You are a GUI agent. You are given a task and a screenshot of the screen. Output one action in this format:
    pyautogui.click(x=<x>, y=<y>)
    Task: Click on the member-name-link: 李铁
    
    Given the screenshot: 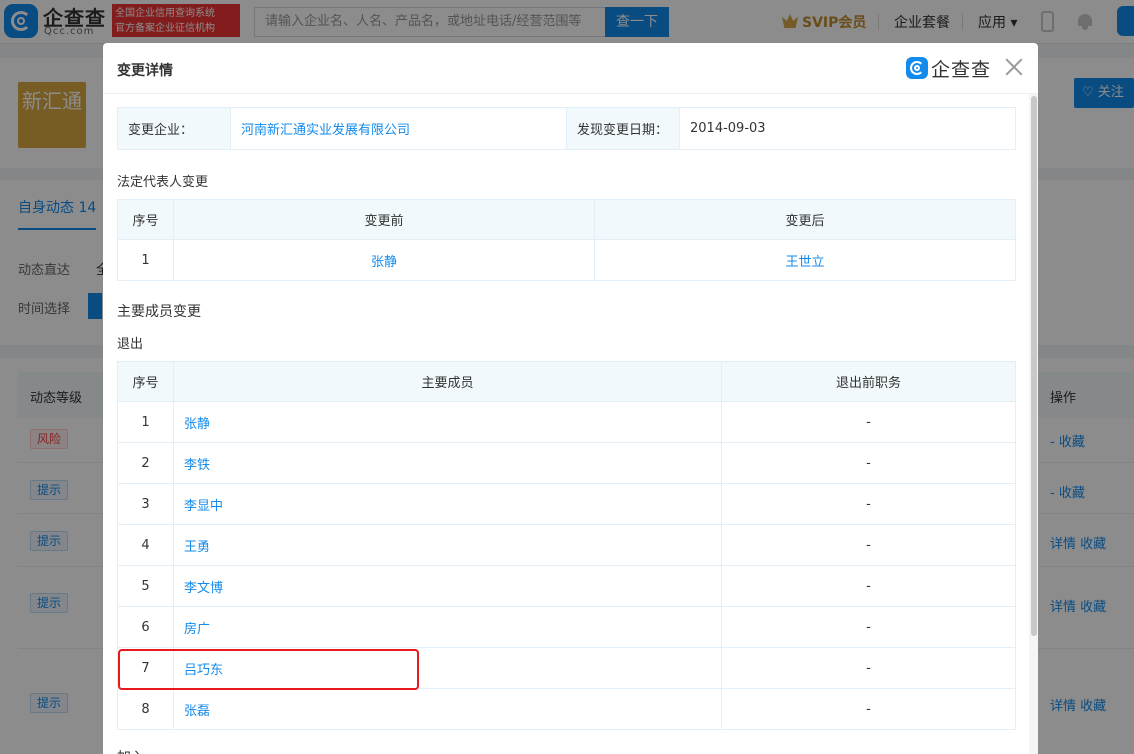 What is the action you would take?
    pyautogui.click(x=447, y=463)
    